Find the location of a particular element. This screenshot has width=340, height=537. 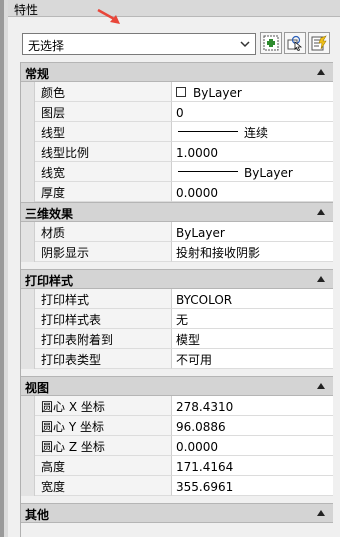

property-label: 打印样式 is located at coordinates (103, 299).